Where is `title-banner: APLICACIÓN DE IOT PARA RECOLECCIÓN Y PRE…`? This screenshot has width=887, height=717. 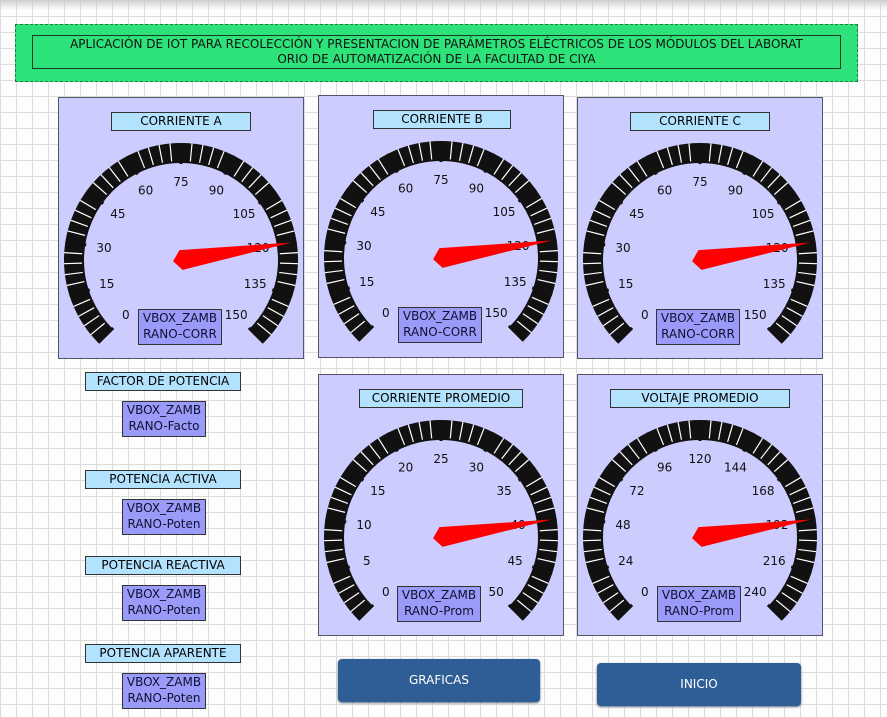
title-banner: APLICACIÓN DE IOT PARA RECOLECCIÓN Y PRE… is located at coordinates (436, 53).